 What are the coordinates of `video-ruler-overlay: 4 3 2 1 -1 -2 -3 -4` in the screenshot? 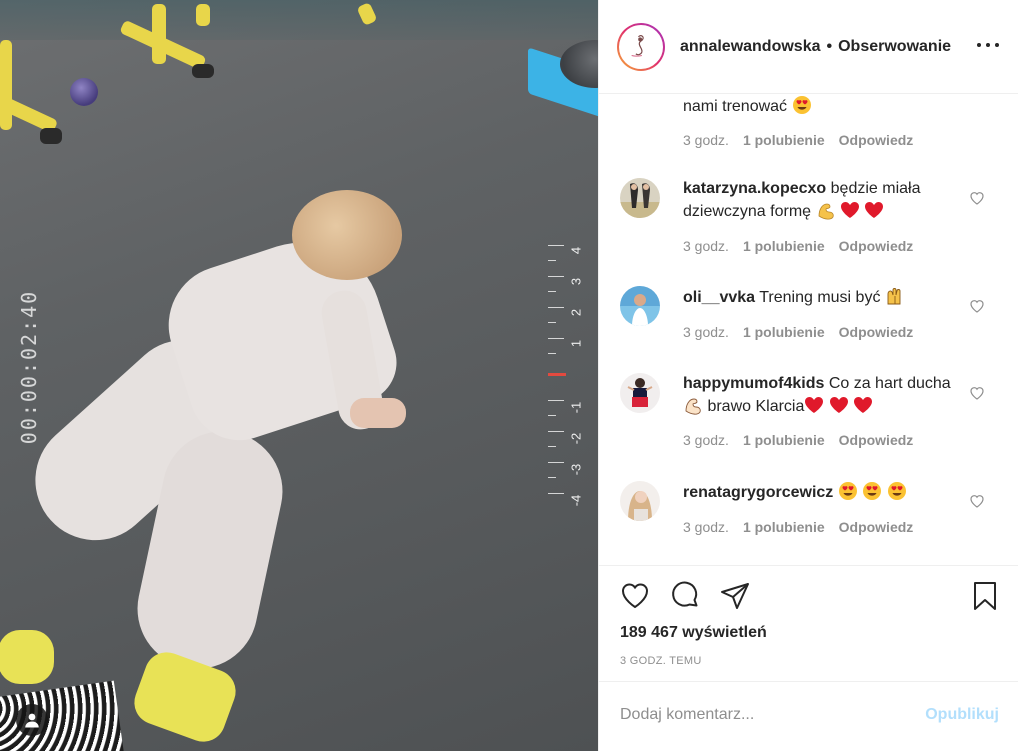 It's located at (566, 380).